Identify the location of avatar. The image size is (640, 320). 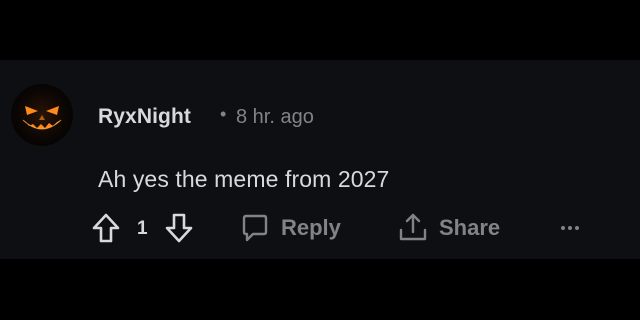
(42, 115).